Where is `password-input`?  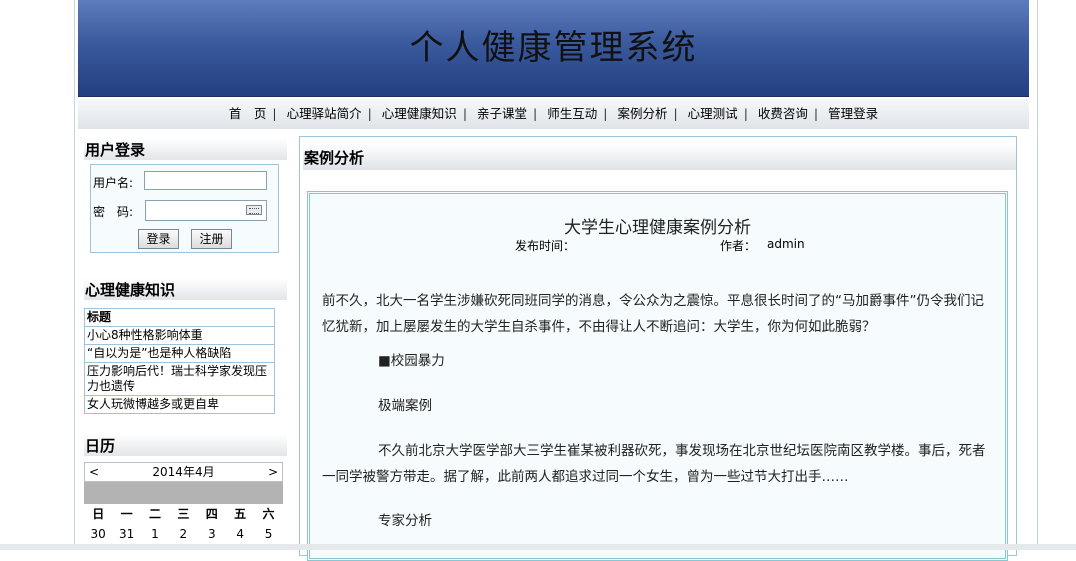 password-input is located at coordinates (206, 210).